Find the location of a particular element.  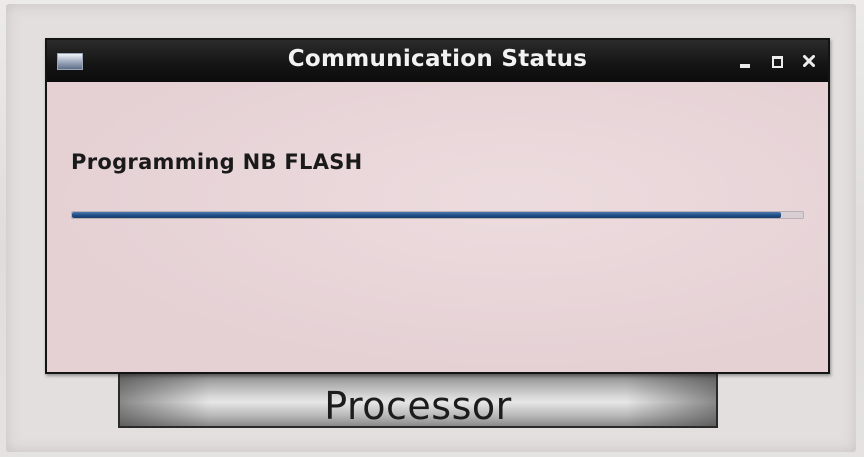

minimize-icon is located at coordinates (745, 61).